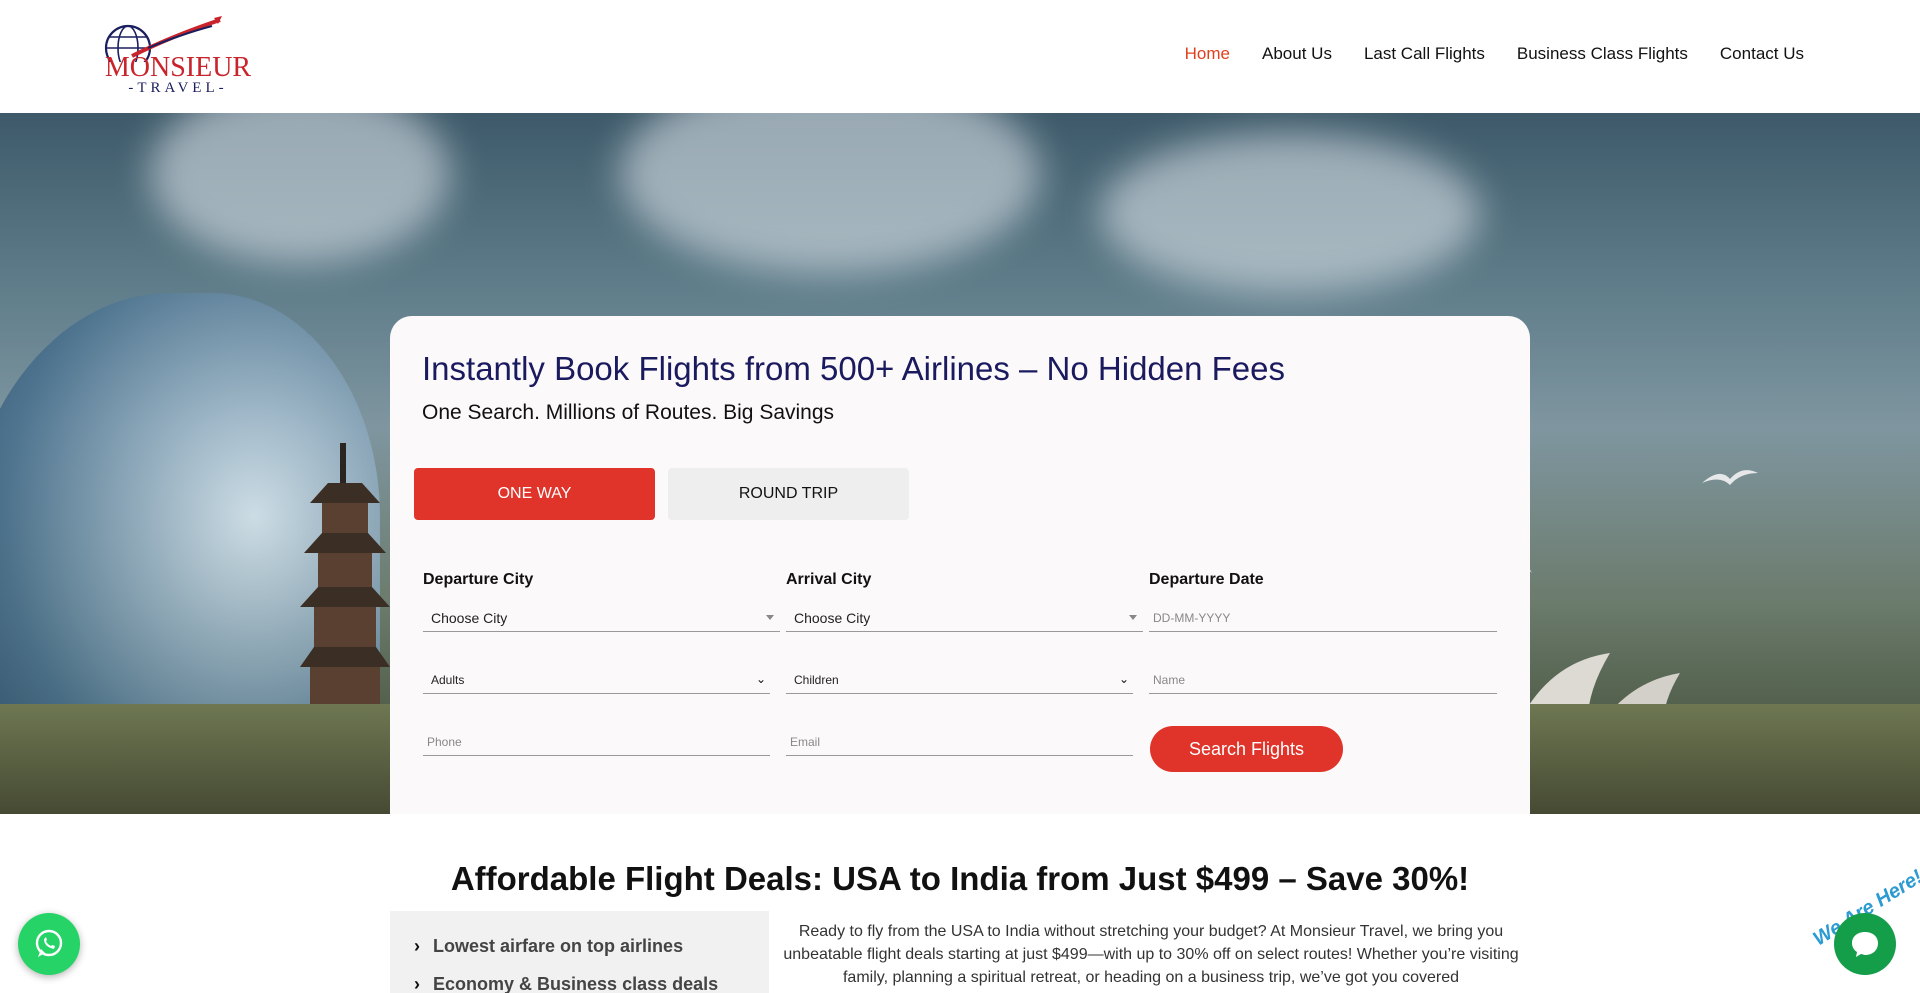 Image resolution: width=1920 pixels, height=993 pixels. I want to click on chat-button, so click(1865, 944).